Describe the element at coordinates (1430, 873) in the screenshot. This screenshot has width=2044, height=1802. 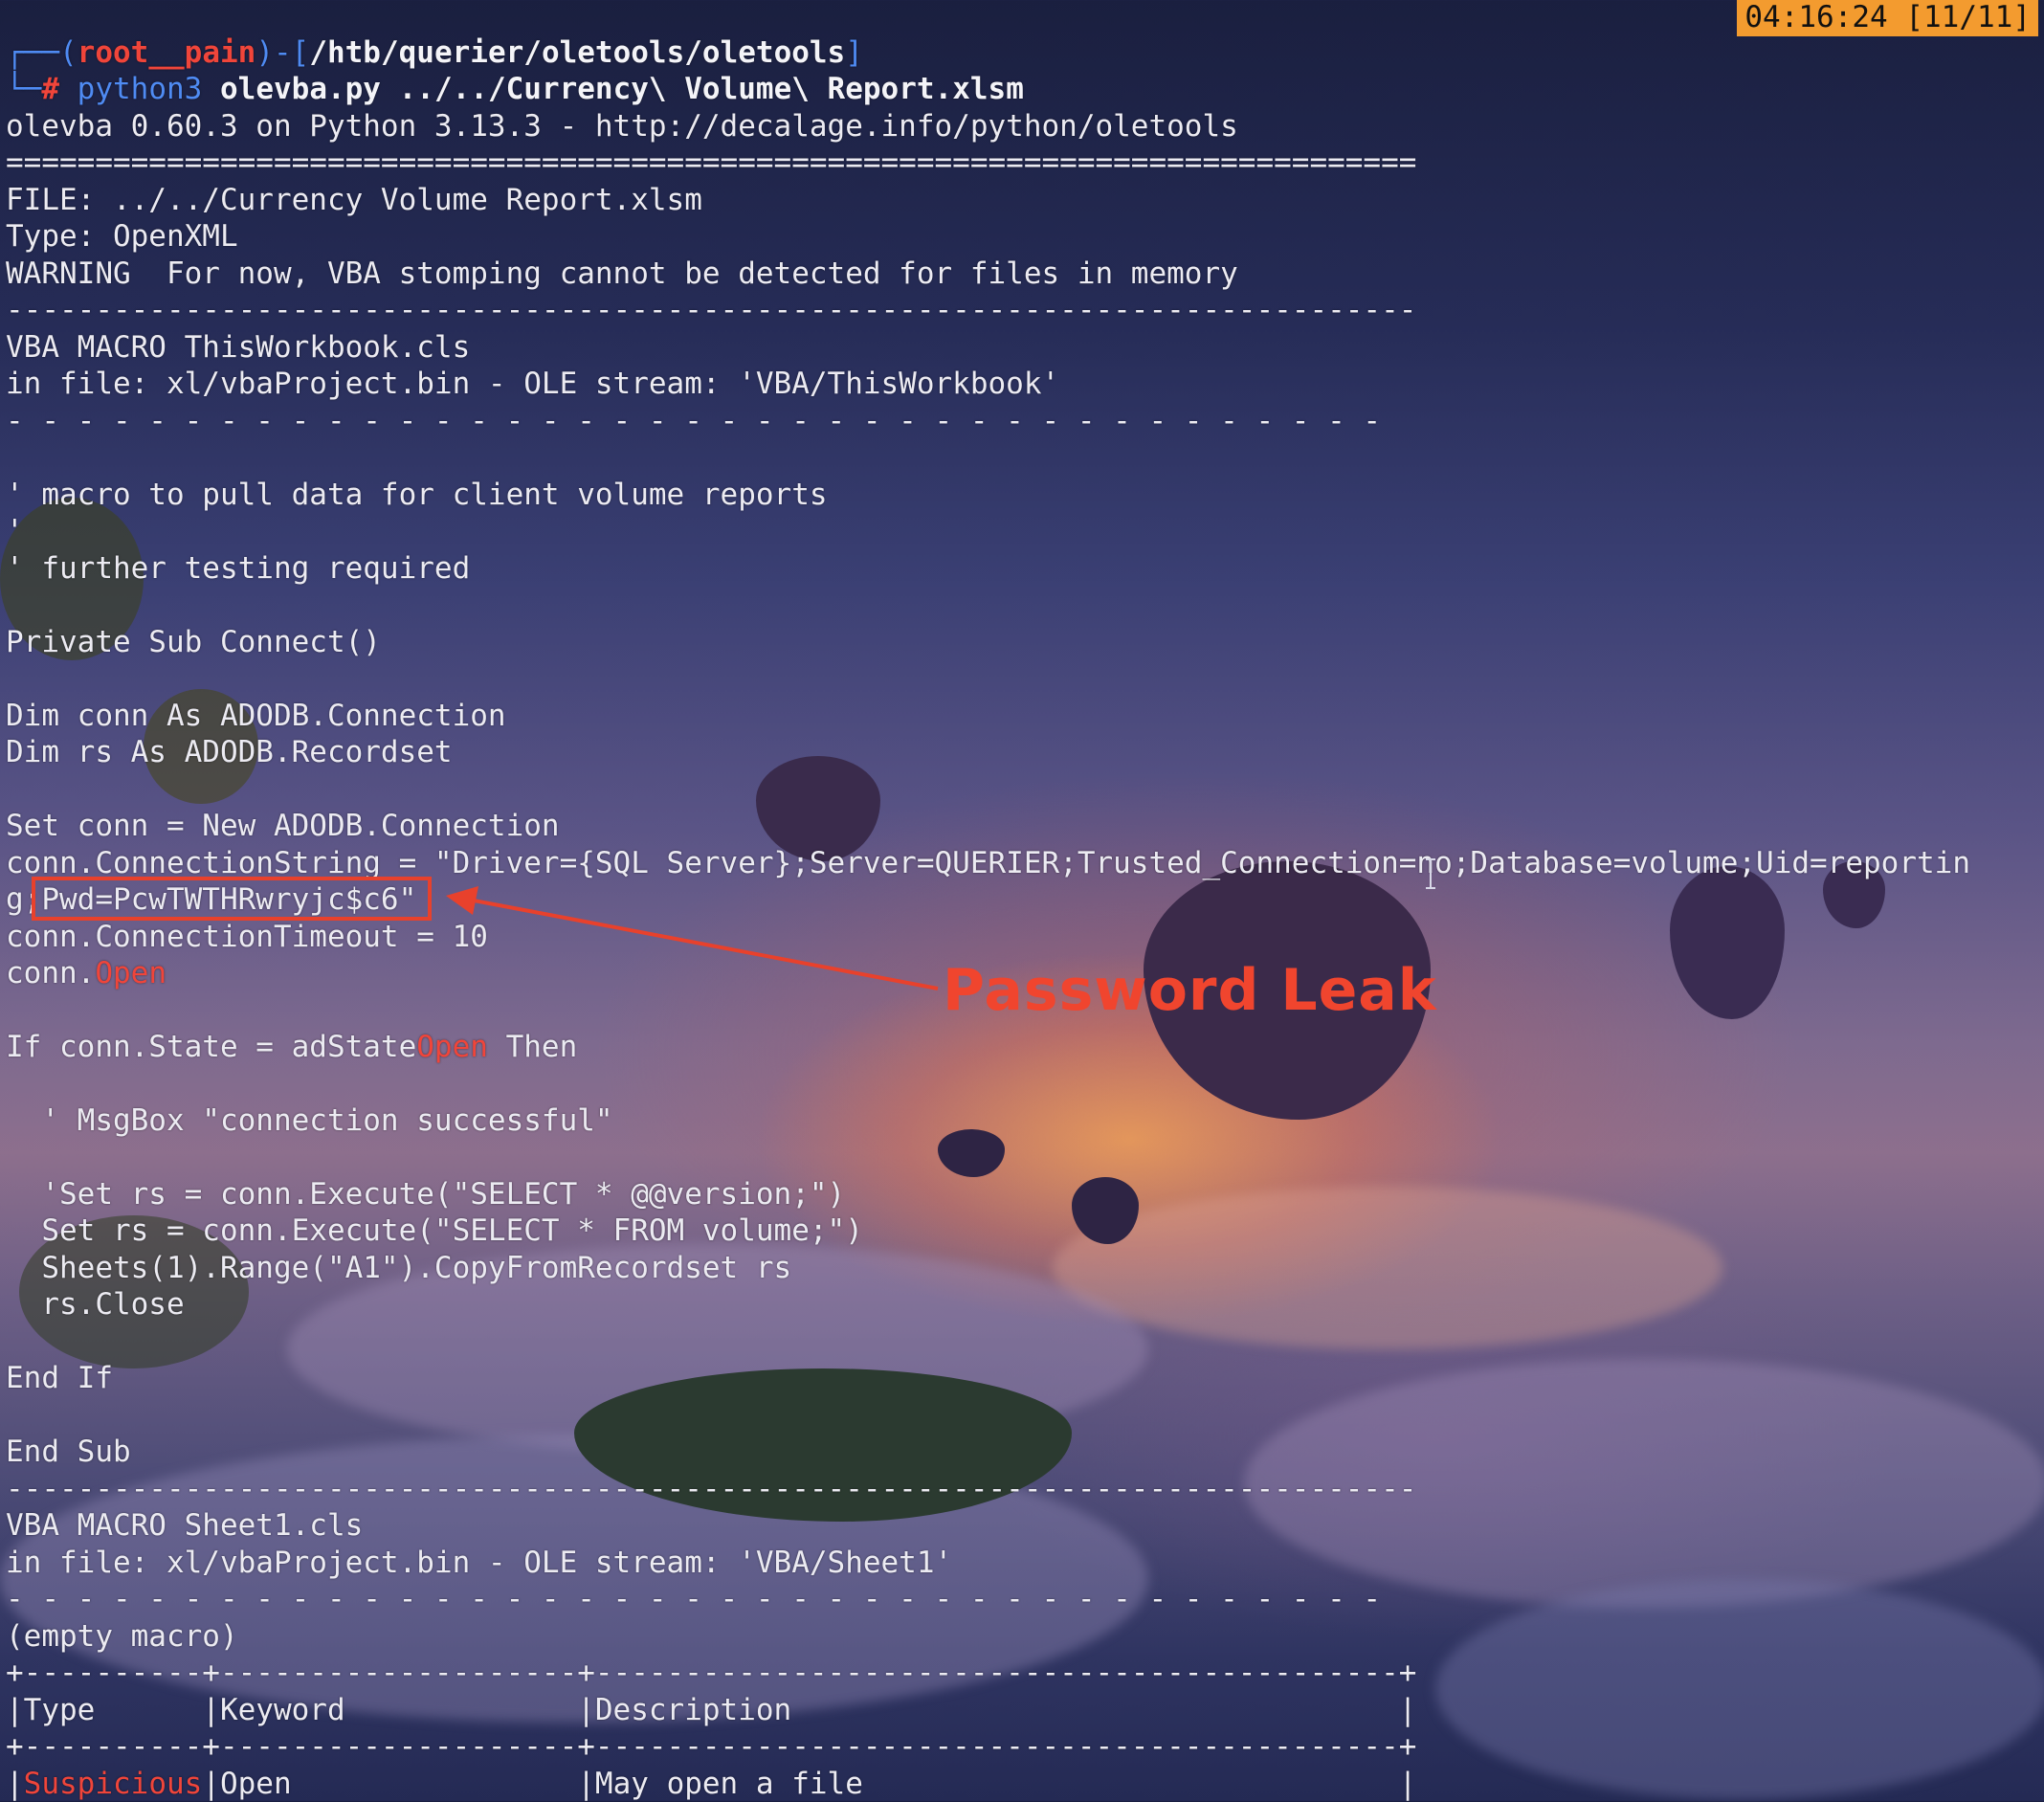
I see `text-cursor-icon` at that location.